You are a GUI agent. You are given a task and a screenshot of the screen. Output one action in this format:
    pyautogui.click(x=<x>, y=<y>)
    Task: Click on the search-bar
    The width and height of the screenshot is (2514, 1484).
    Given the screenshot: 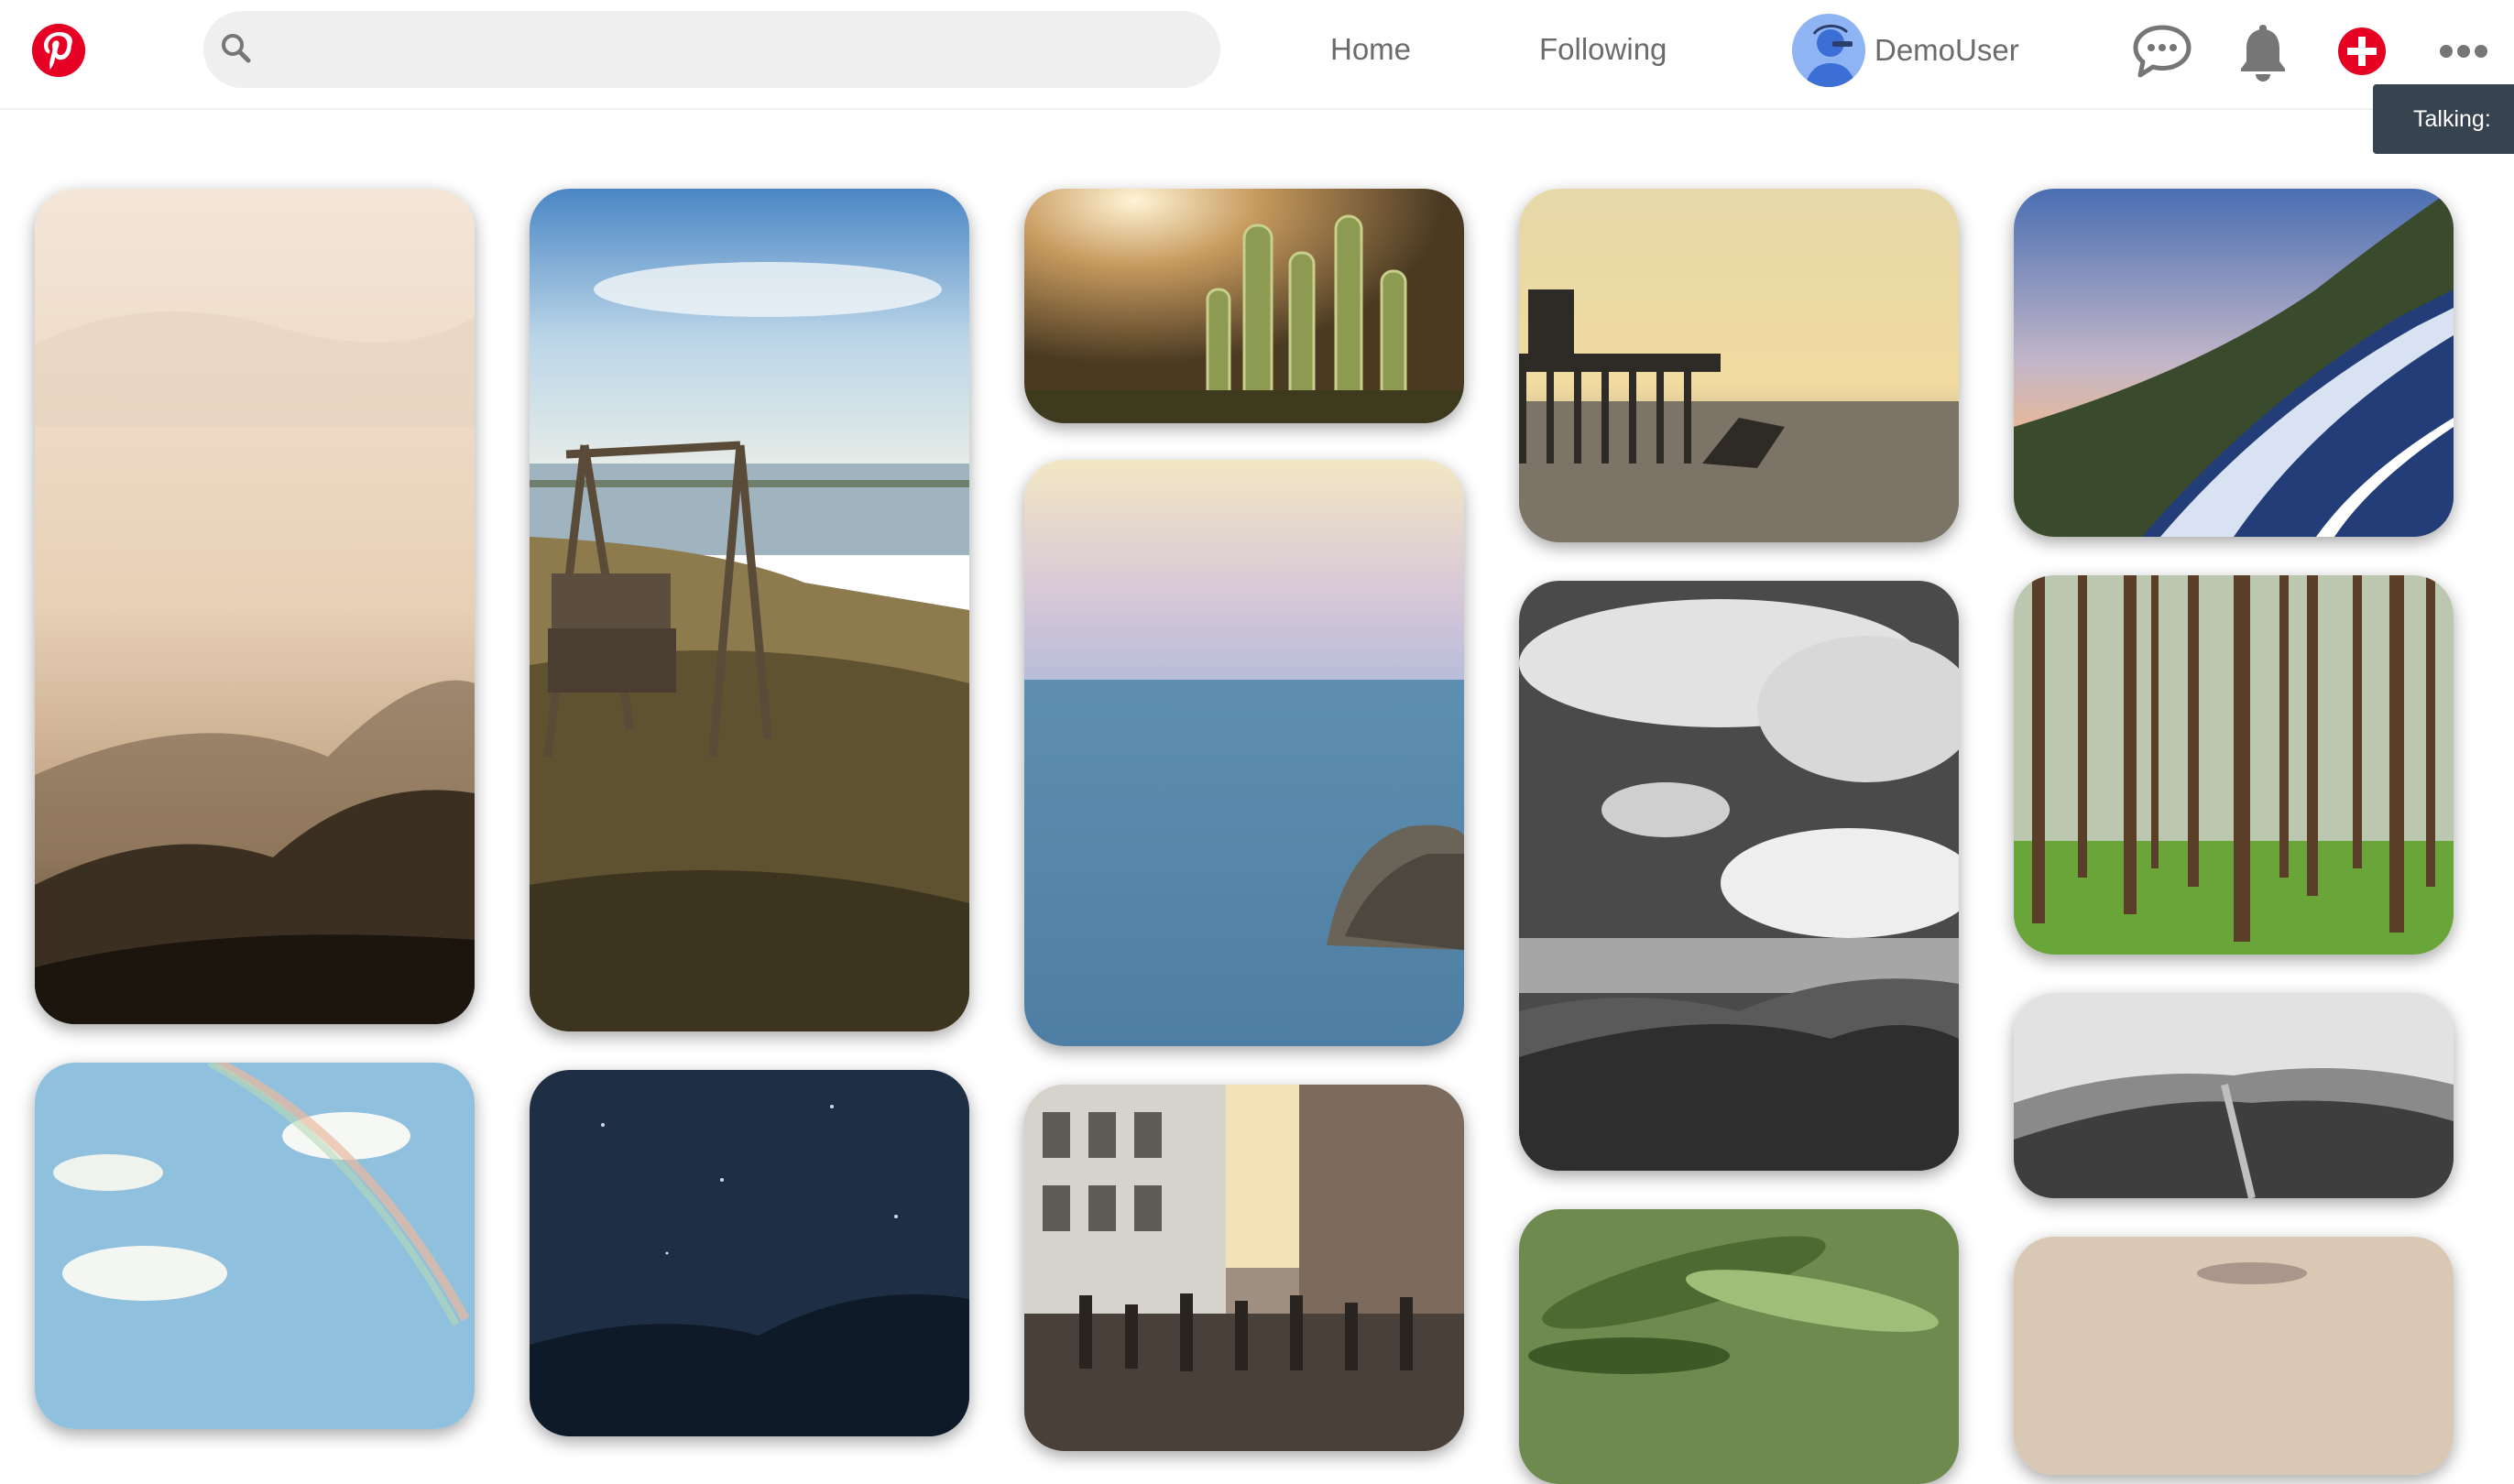 What is the action you would take?
    pyautogui.click(x=711, y=49)
    